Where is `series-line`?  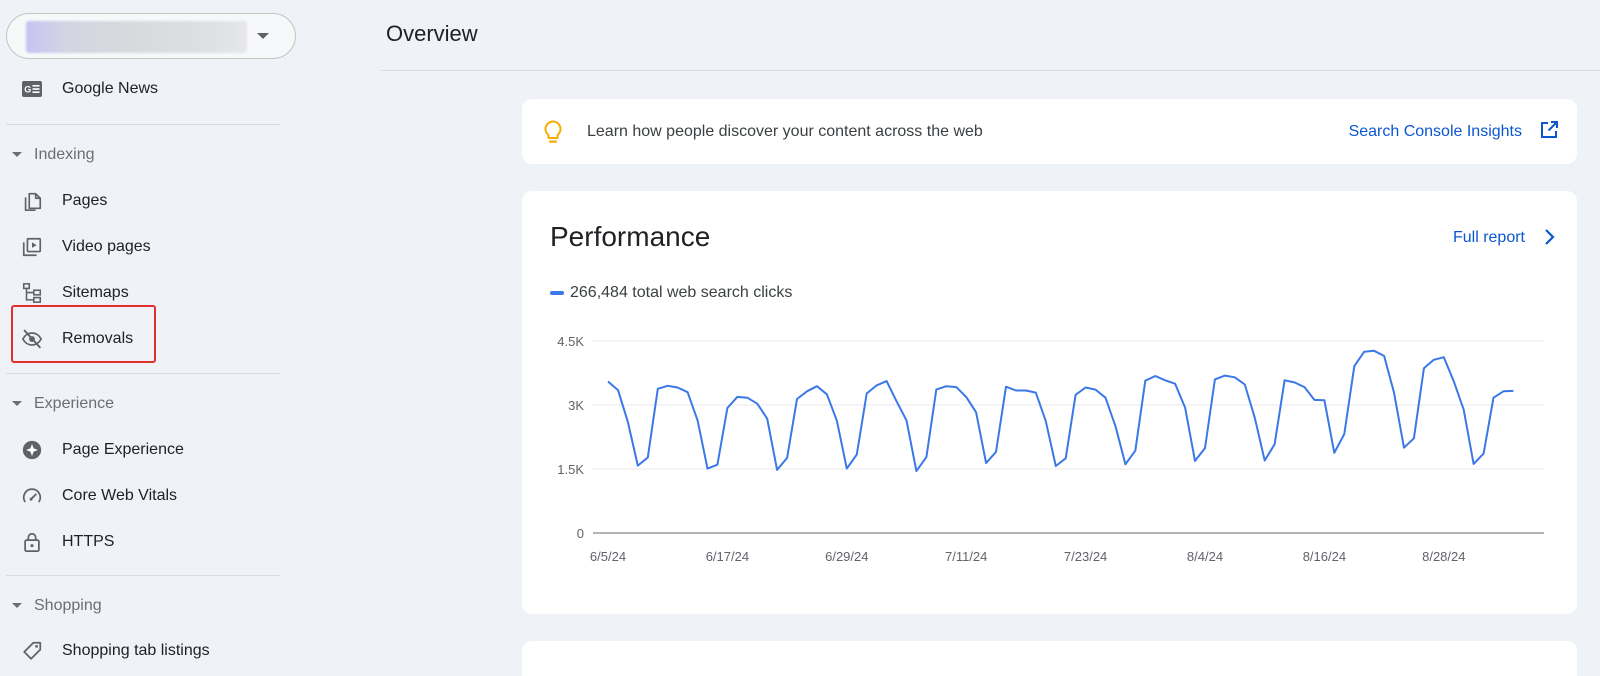
series-line is located at coordinates (1060, 411).